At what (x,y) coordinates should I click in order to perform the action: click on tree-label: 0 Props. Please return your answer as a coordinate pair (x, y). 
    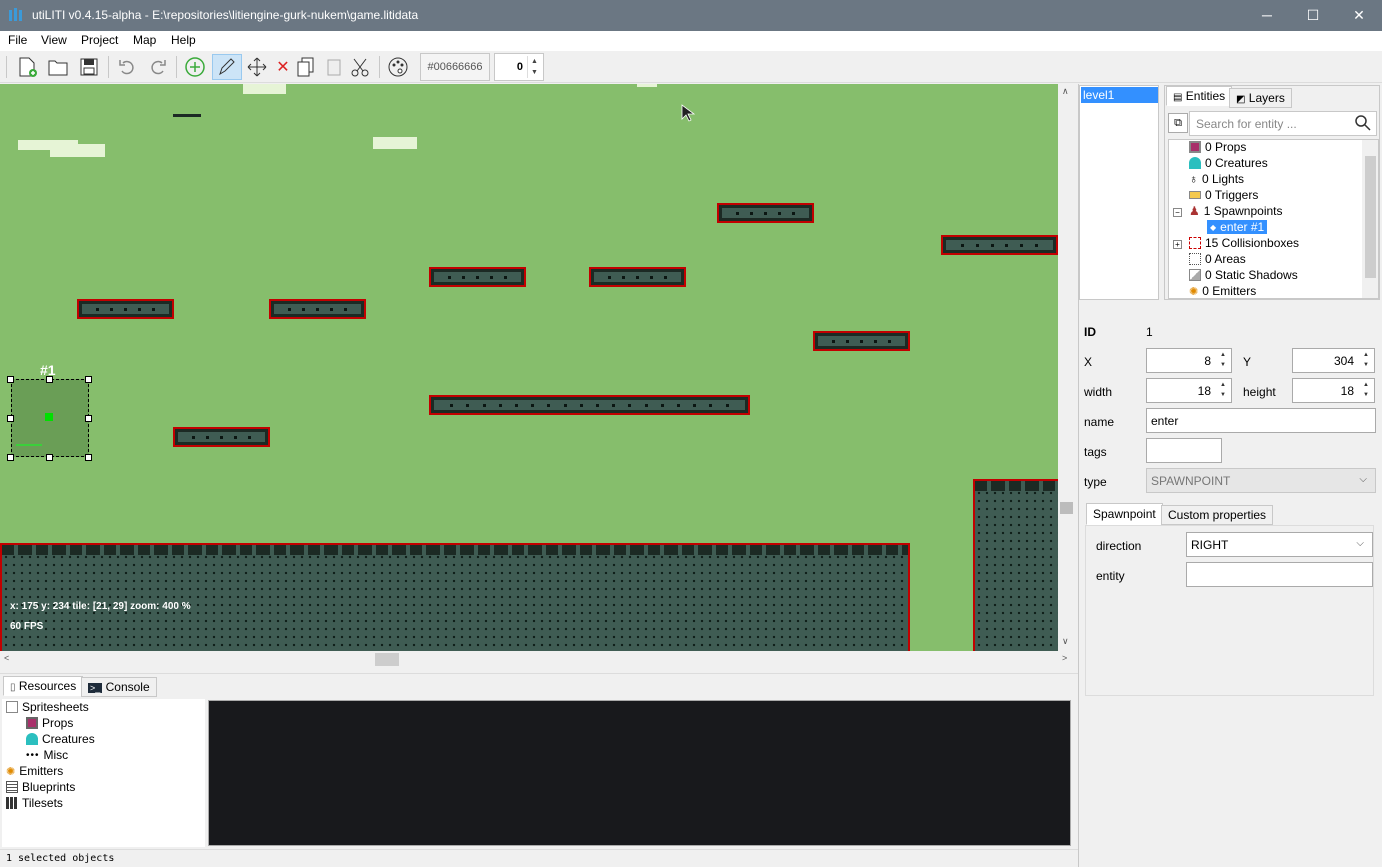
    Looking at the image, I should click on (1226, 147).